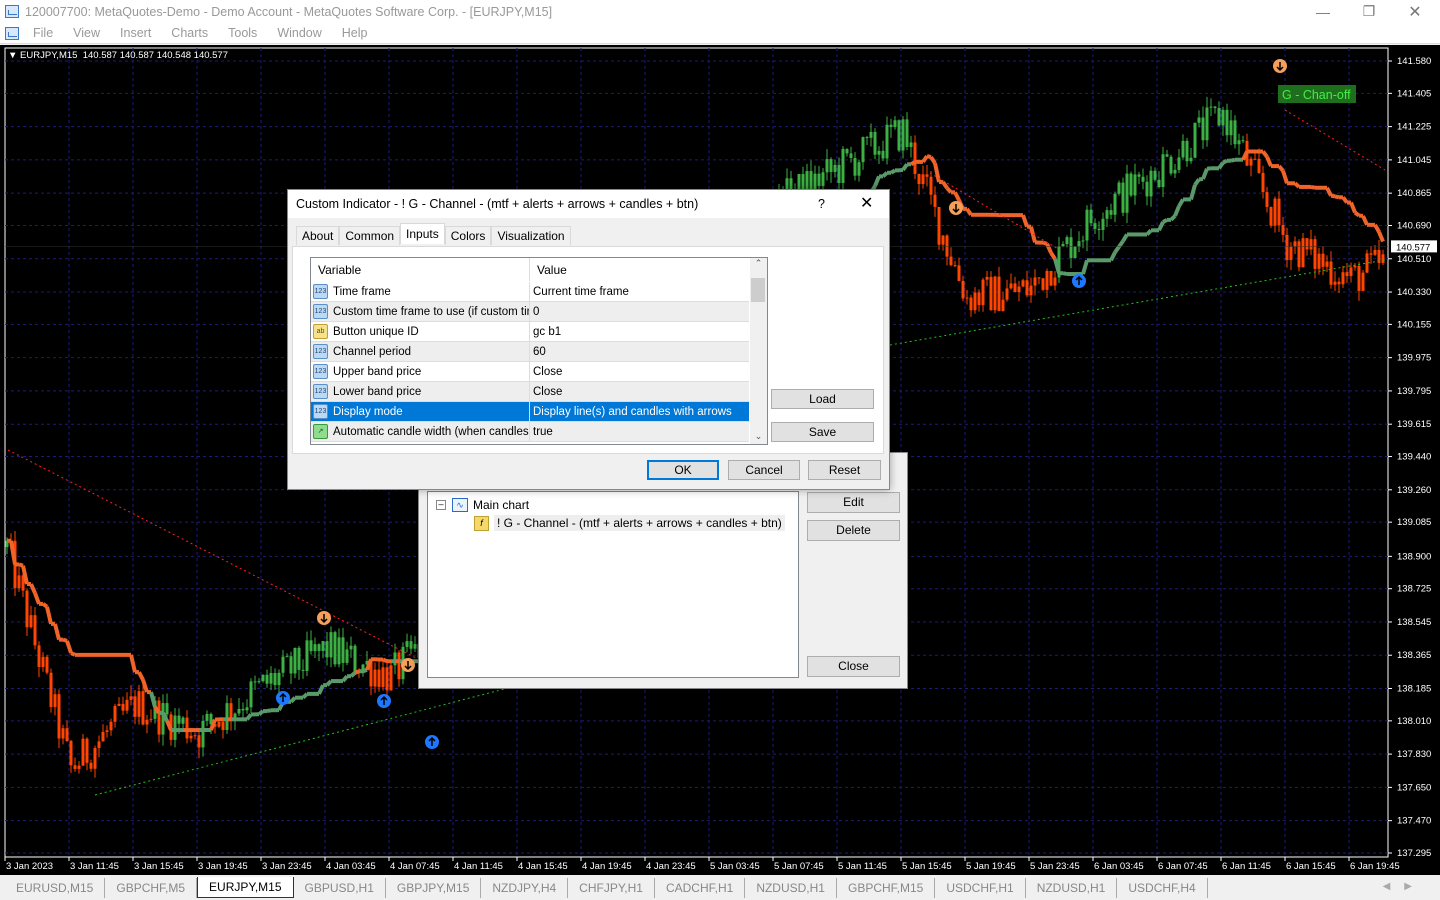 This screenshot has height=900, width=1440. What do you see at coordinates (299, 33) in the screenshot?
I see `menu-window: Window` at bounding box center [299, 33].